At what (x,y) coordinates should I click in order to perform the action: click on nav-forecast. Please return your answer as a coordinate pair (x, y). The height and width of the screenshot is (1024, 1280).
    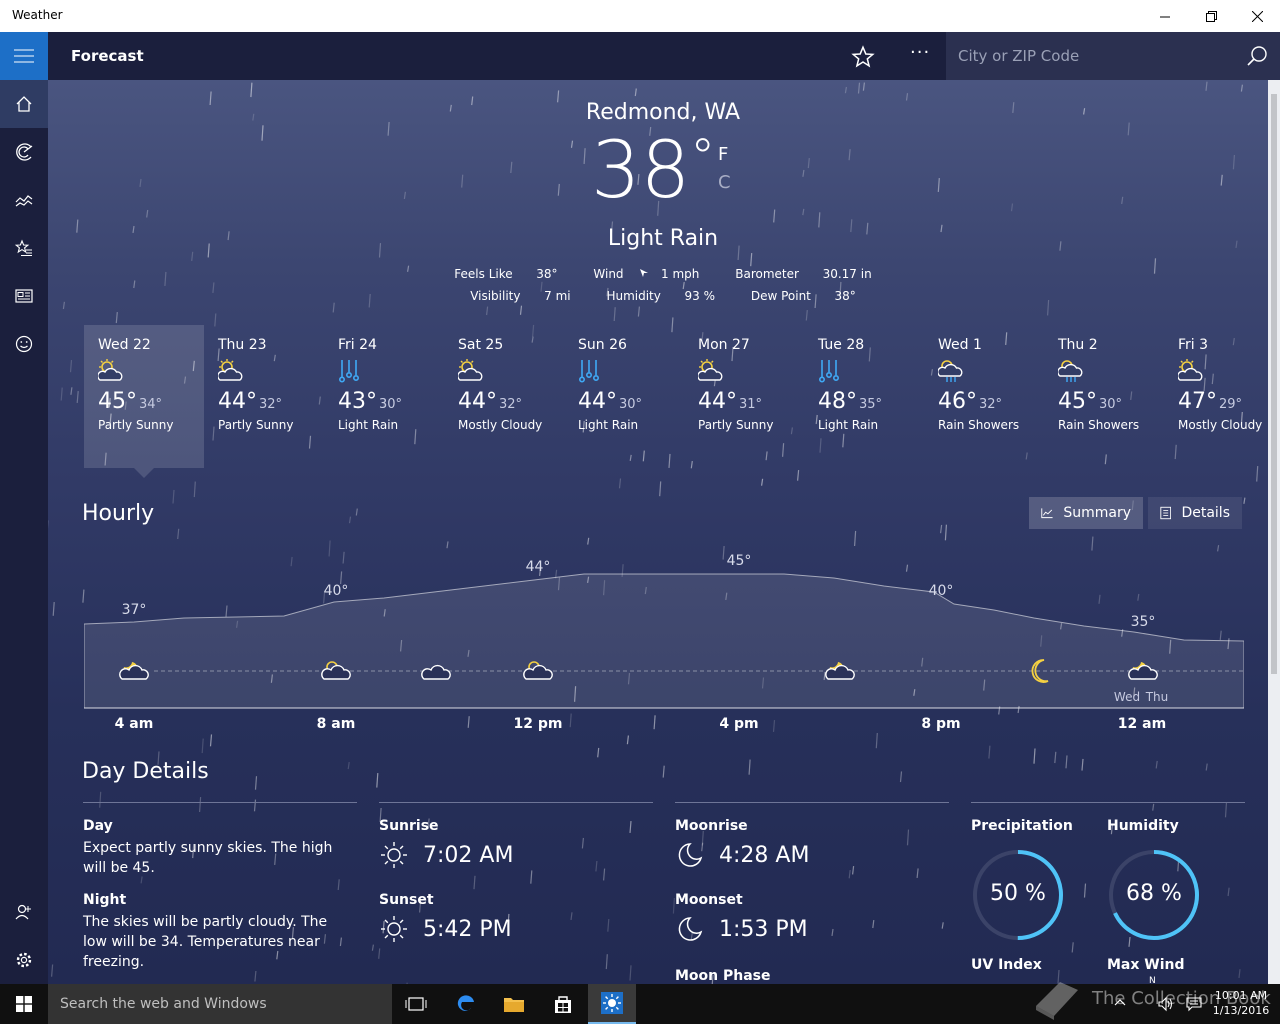
    Looking at the image, I should click on (24, 104).